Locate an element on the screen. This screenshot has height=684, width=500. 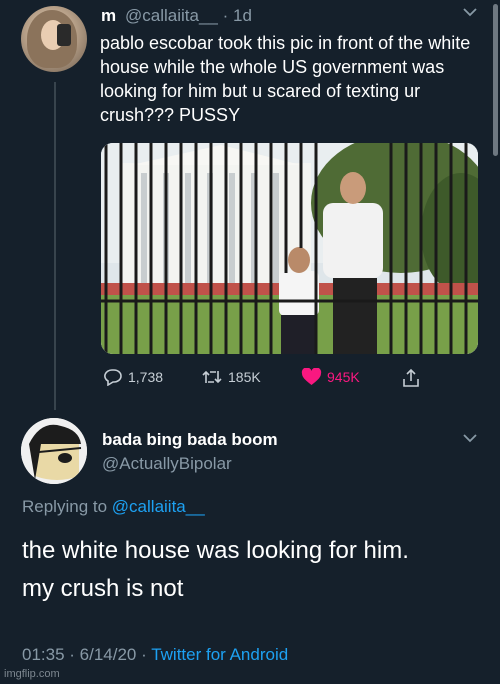
retweet-icon is located at coordinates (212, 377).